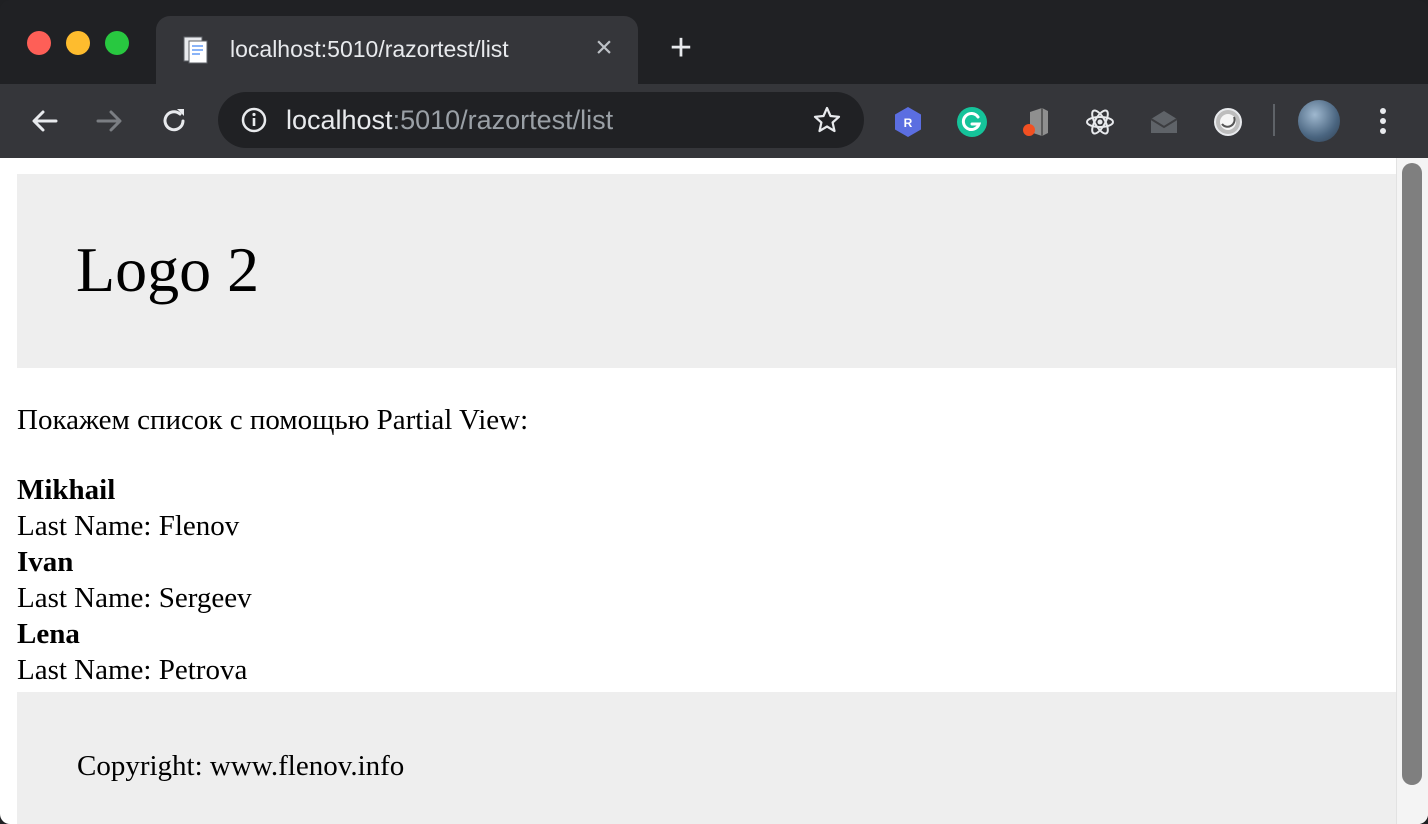  What do you see at coordinates (503, 120) in the screenshot?
I see `url-path: :5010/razortest/list` at bounding box center [503, 120].